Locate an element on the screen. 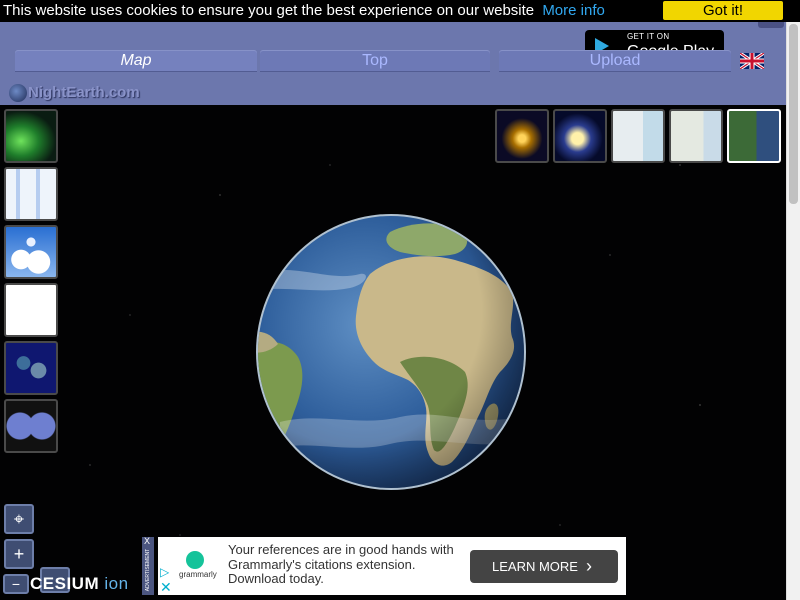 Image resolution: width=800 pixels, height=600 pixels. ad-label-strip: X ADVERTISEMENT is located at coordinates (148, 566).